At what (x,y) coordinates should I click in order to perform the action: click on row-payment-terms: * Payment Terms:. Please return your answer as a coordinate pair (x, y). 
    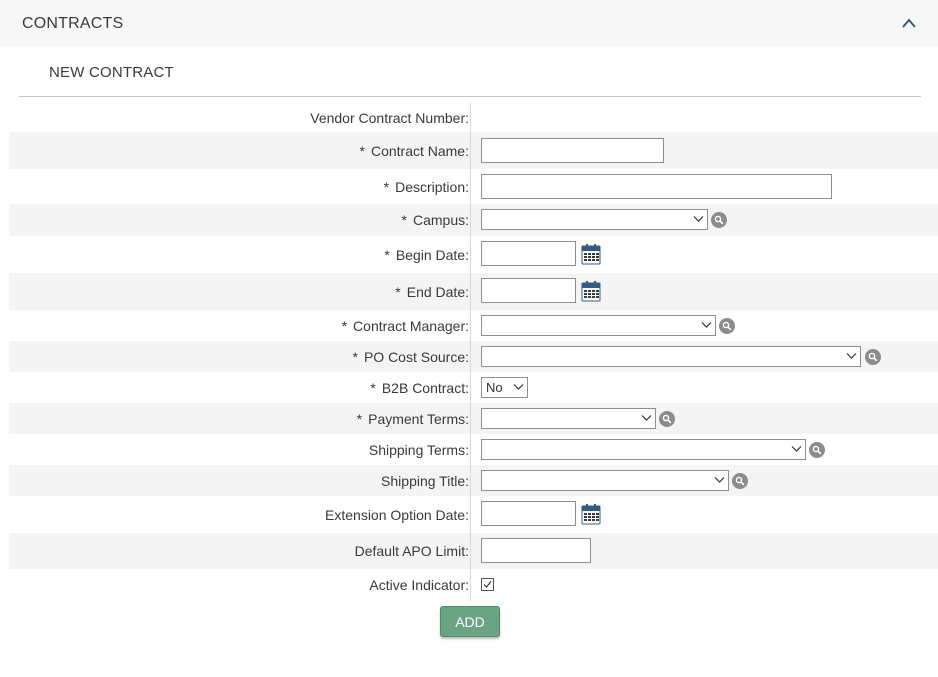
    Looking at the image, I should click on (473, 418).